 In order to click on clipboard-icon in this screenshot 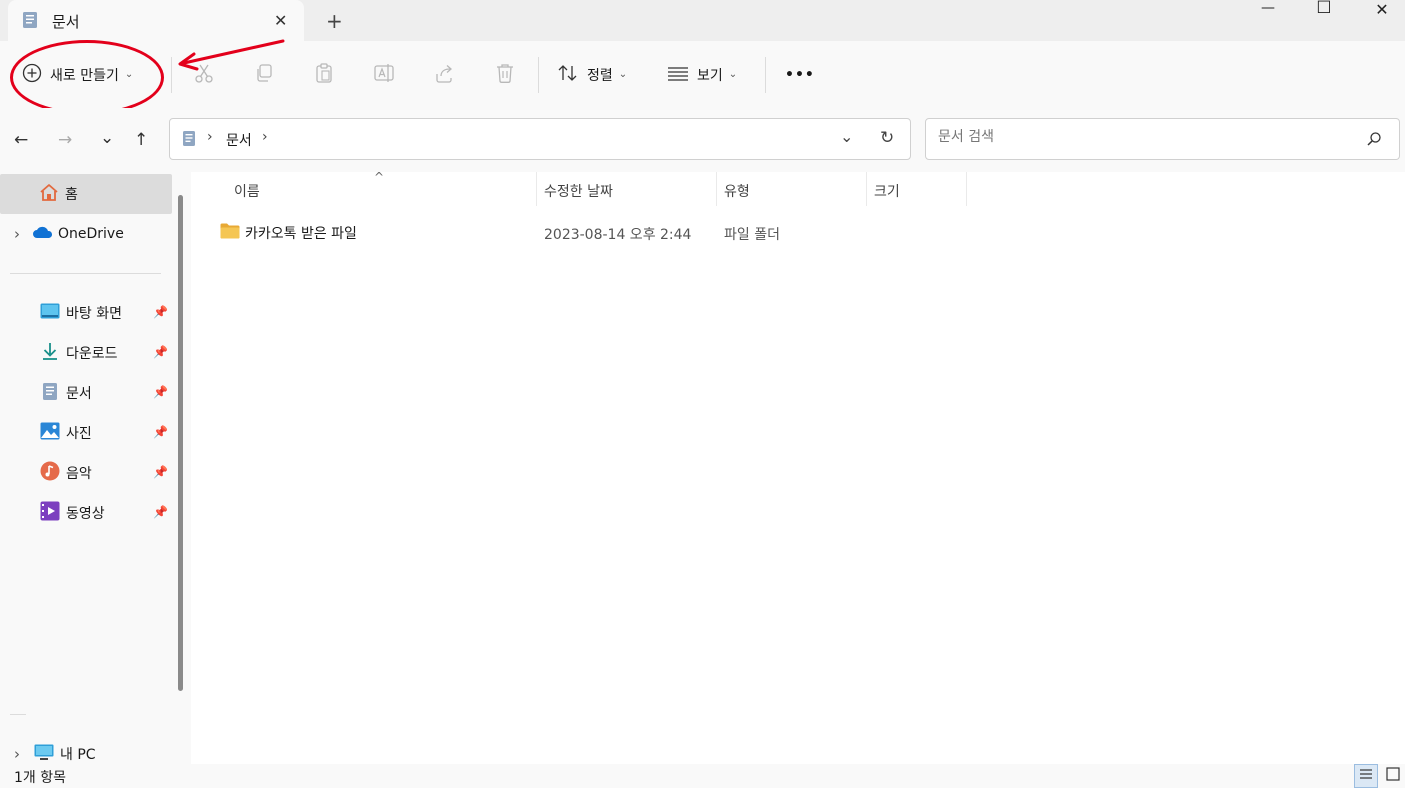, I will do `click(324, 75)`.